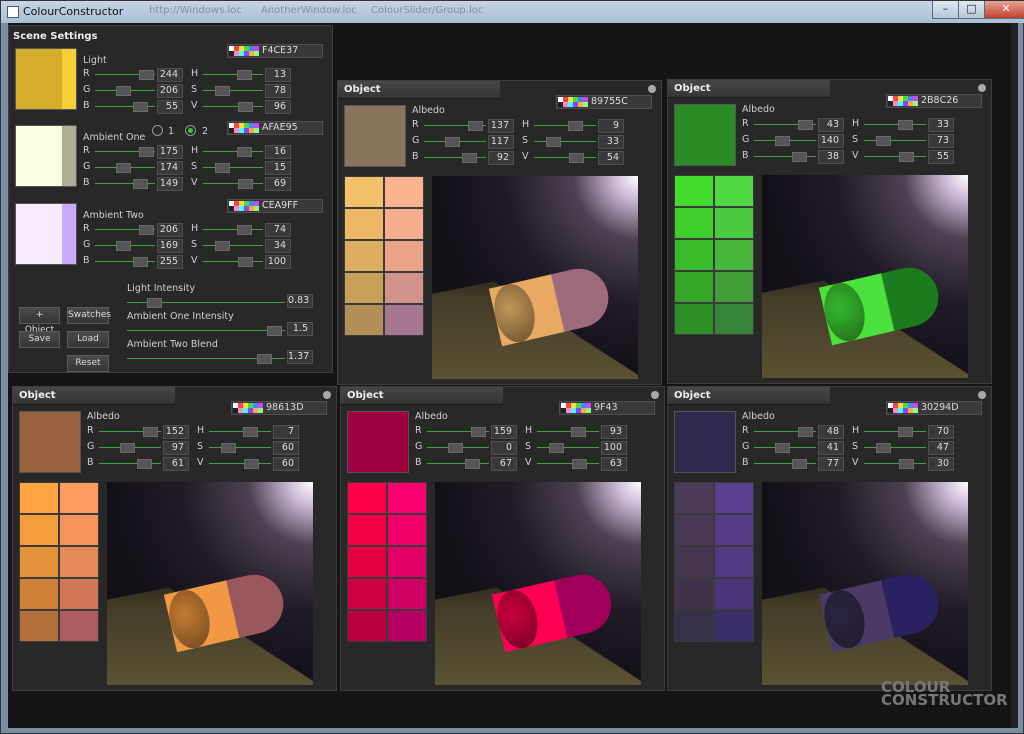  Describe the element at coordinates (501, 126) in the screenshot. I see `value-r: 137` at that location.